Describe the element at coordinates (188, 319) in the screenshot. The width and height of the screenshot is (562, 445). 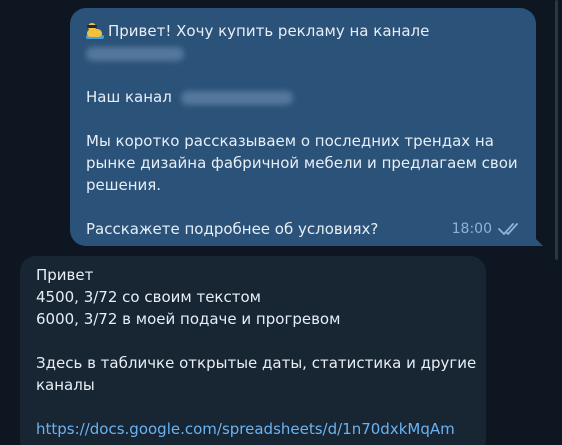
I see `reply-line-3: 6000, 3/72 в моей подаче и прогревом` at that location.